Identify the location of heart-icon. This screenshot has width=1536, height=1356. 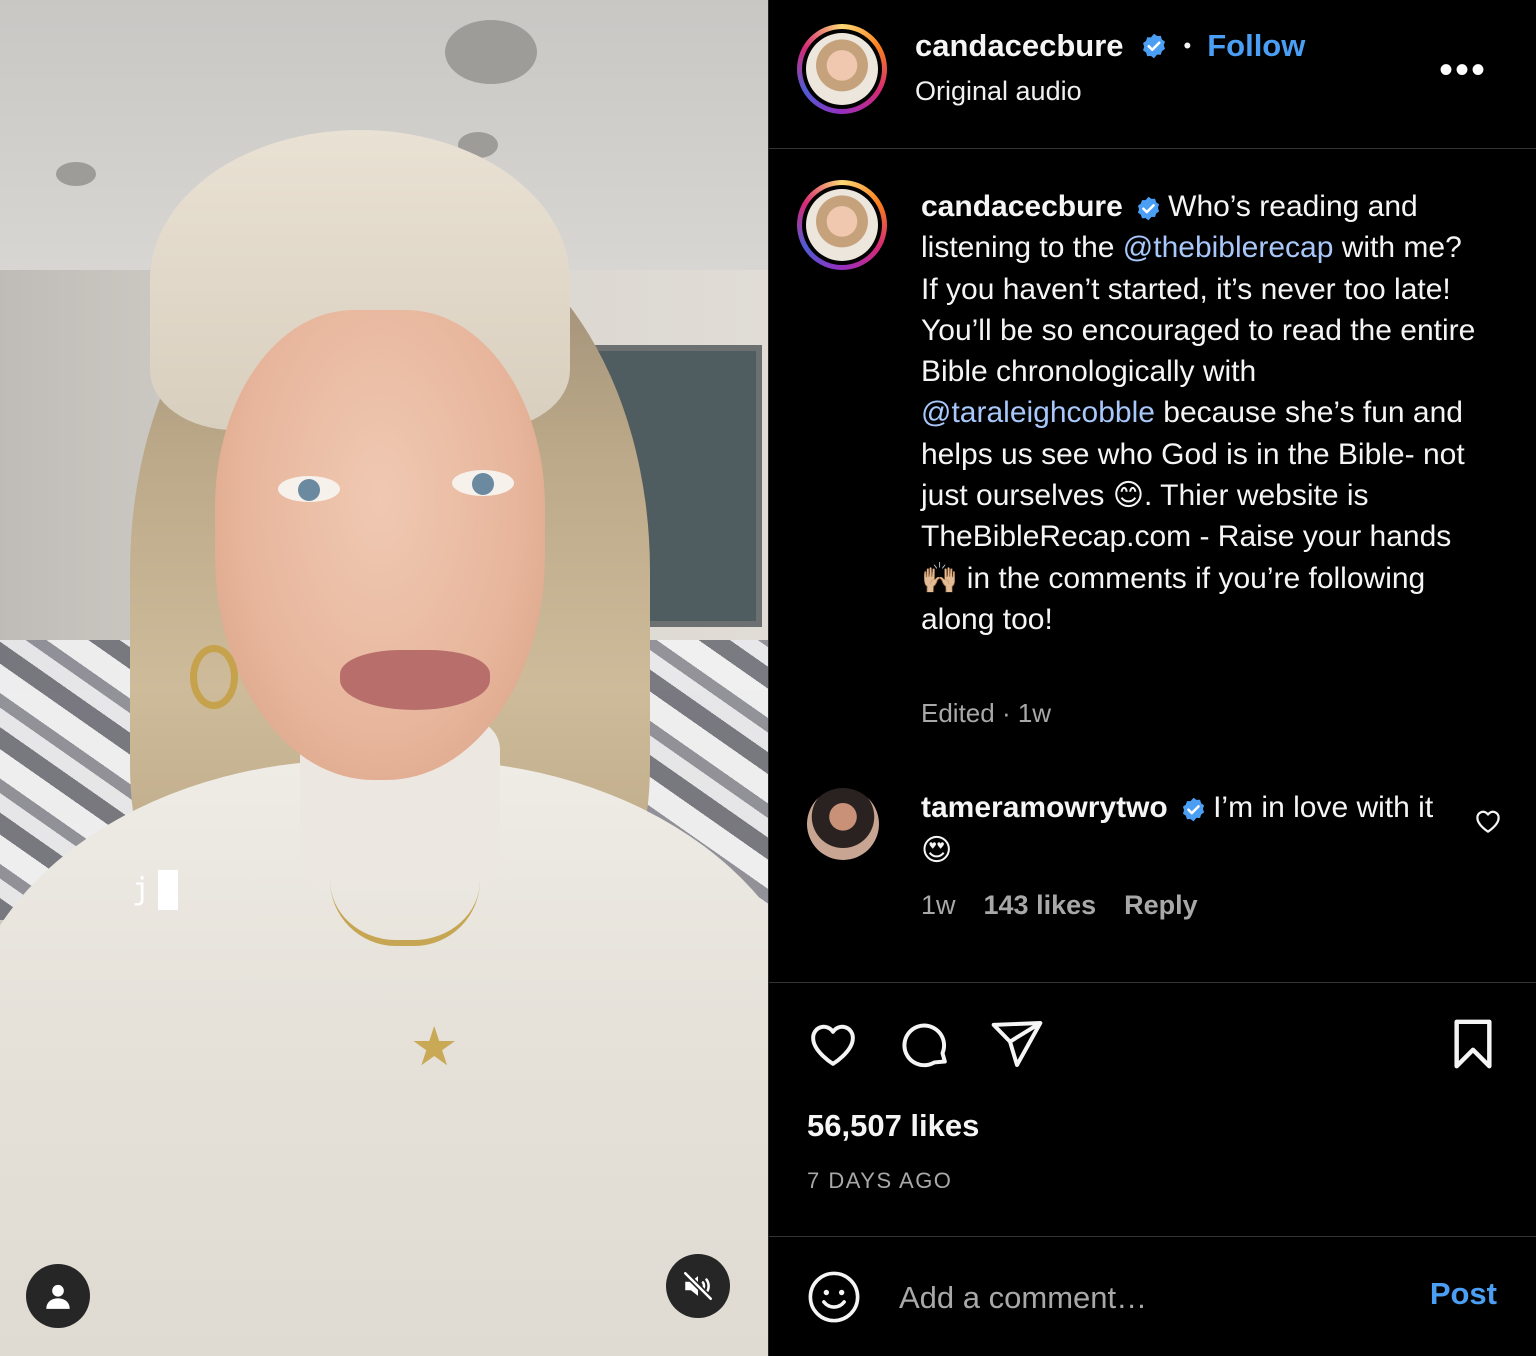
(833, 1044).